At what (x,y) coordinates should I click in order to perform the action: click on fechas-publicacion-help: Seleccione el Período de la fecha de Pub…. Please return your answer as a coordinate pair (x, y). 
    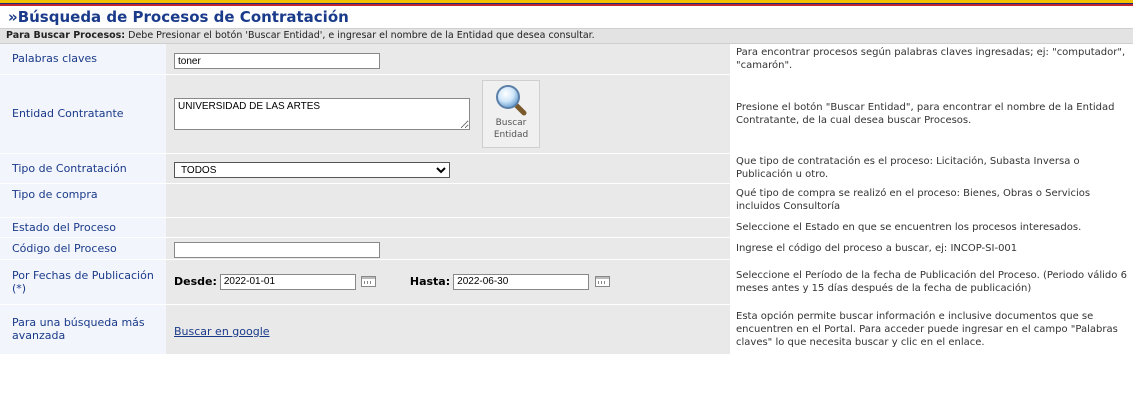
    Looking at the image, I should click on (931, 282).